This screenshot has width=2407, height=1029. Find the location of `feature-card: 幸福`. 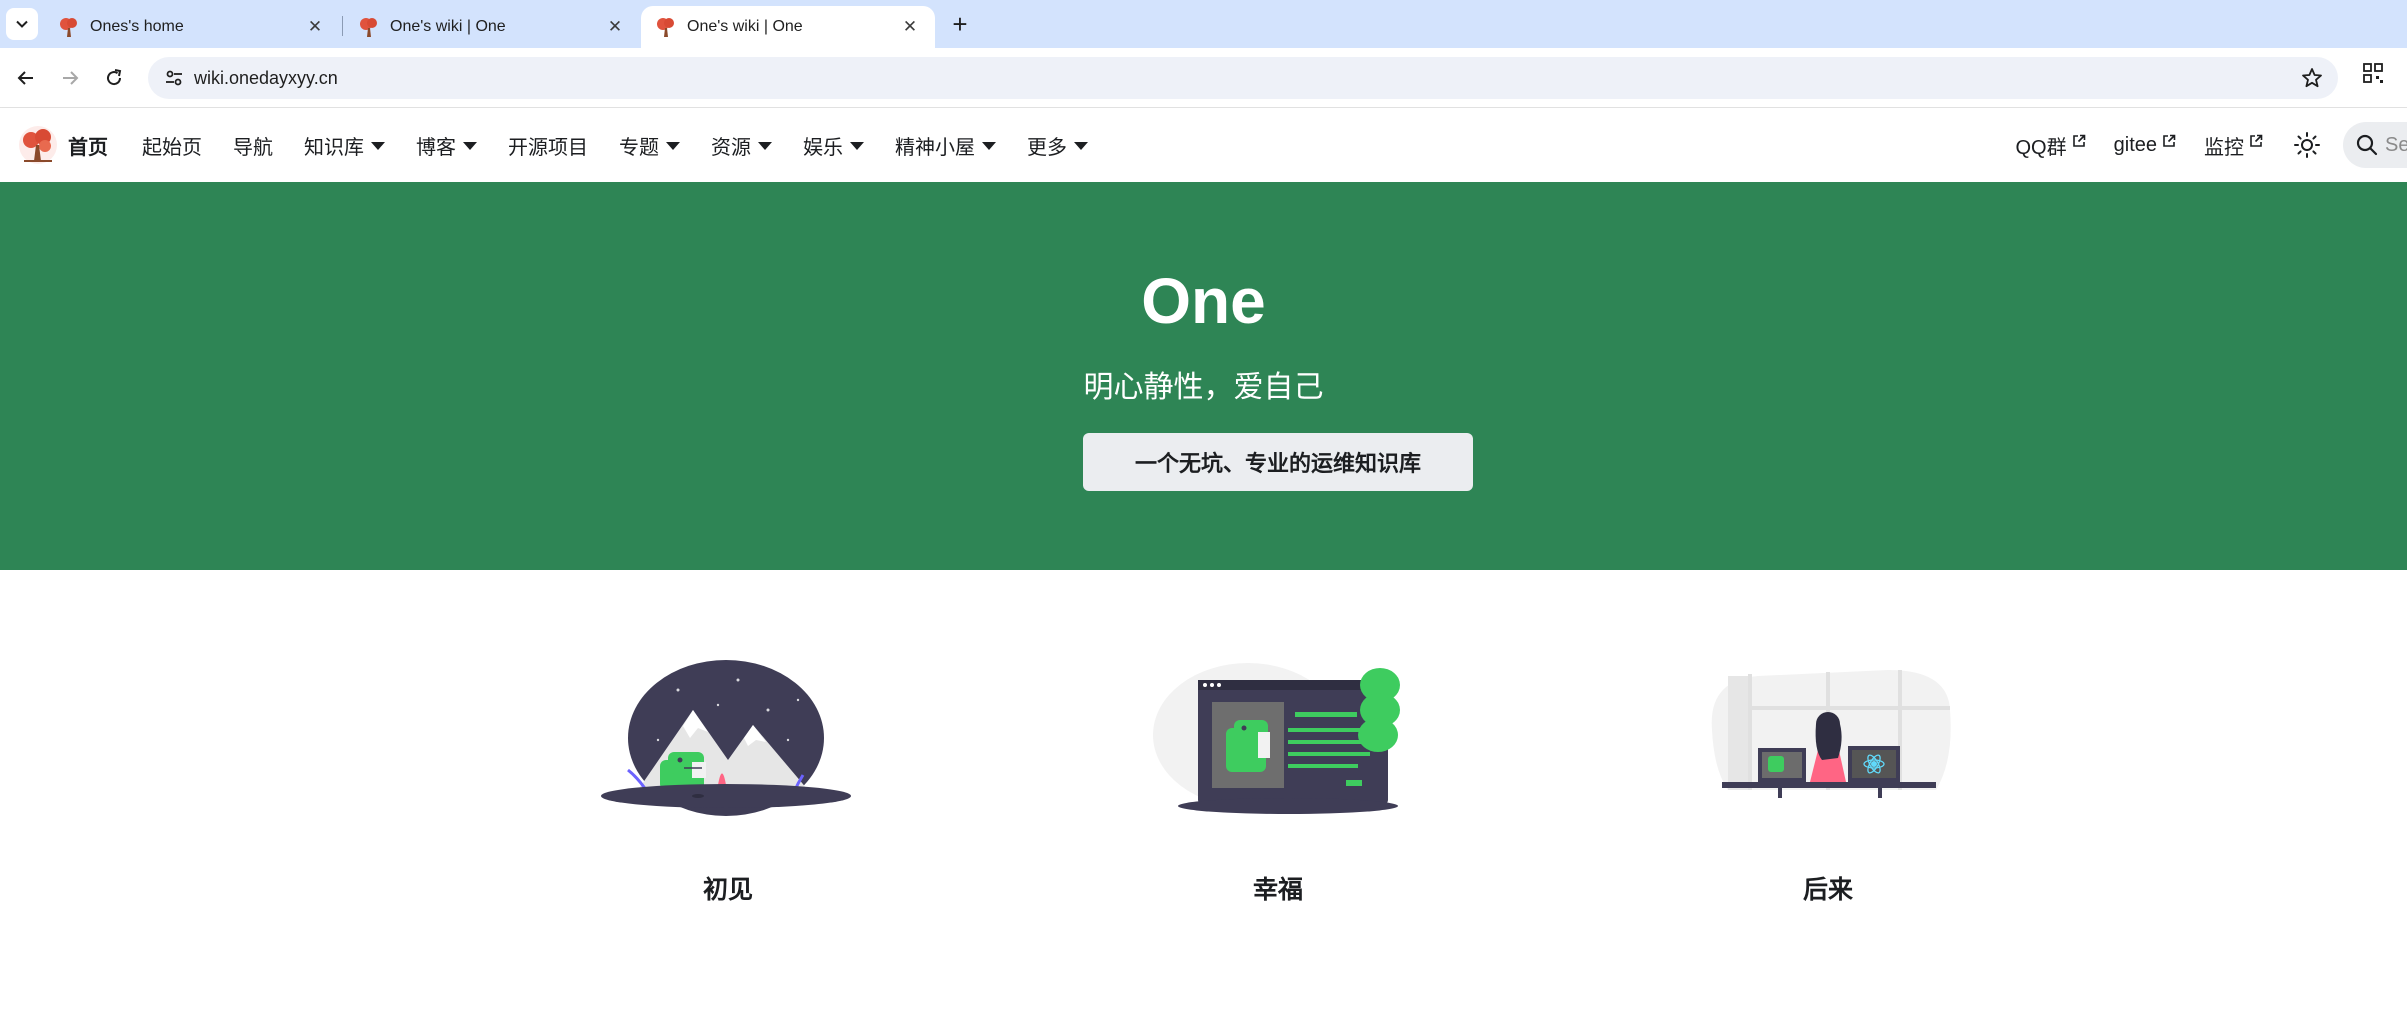

feature-card: 幸福 is located at coordinates (1278, 778).